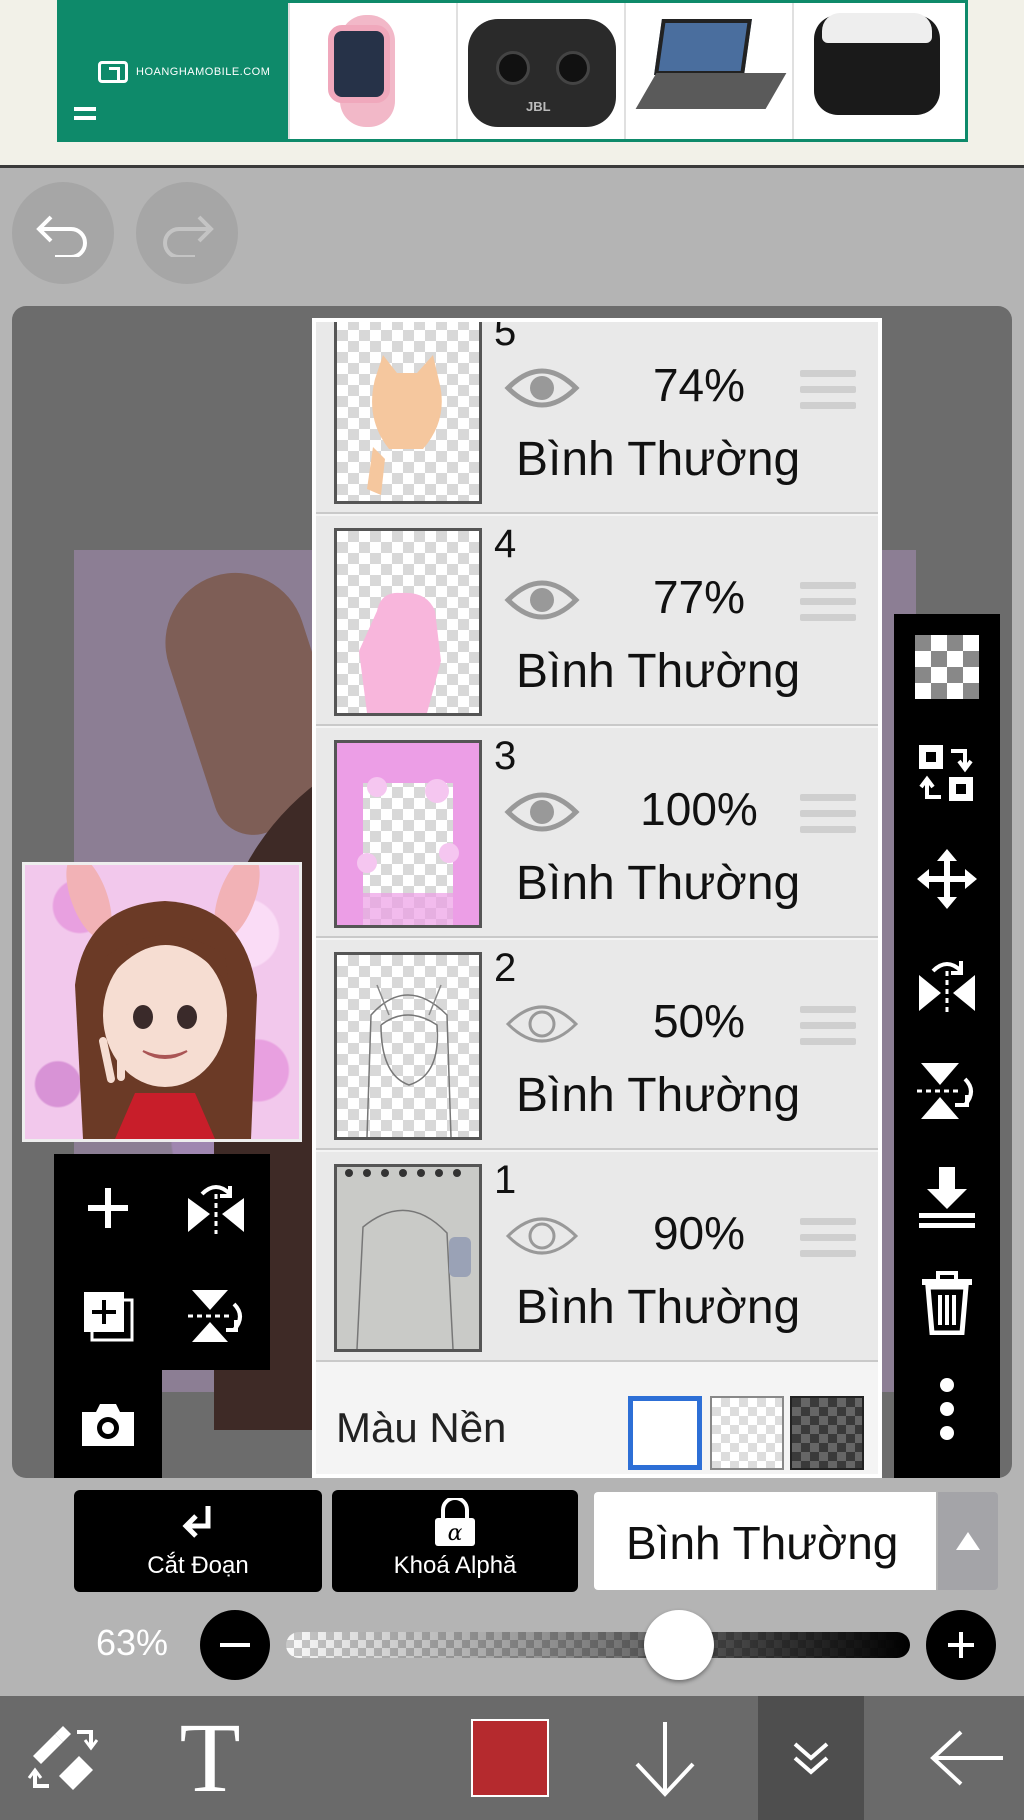  What do you see at coordinates (505, 336) in the screenshot?
I see `layer-number: 5` at bounding box center [505, 336].